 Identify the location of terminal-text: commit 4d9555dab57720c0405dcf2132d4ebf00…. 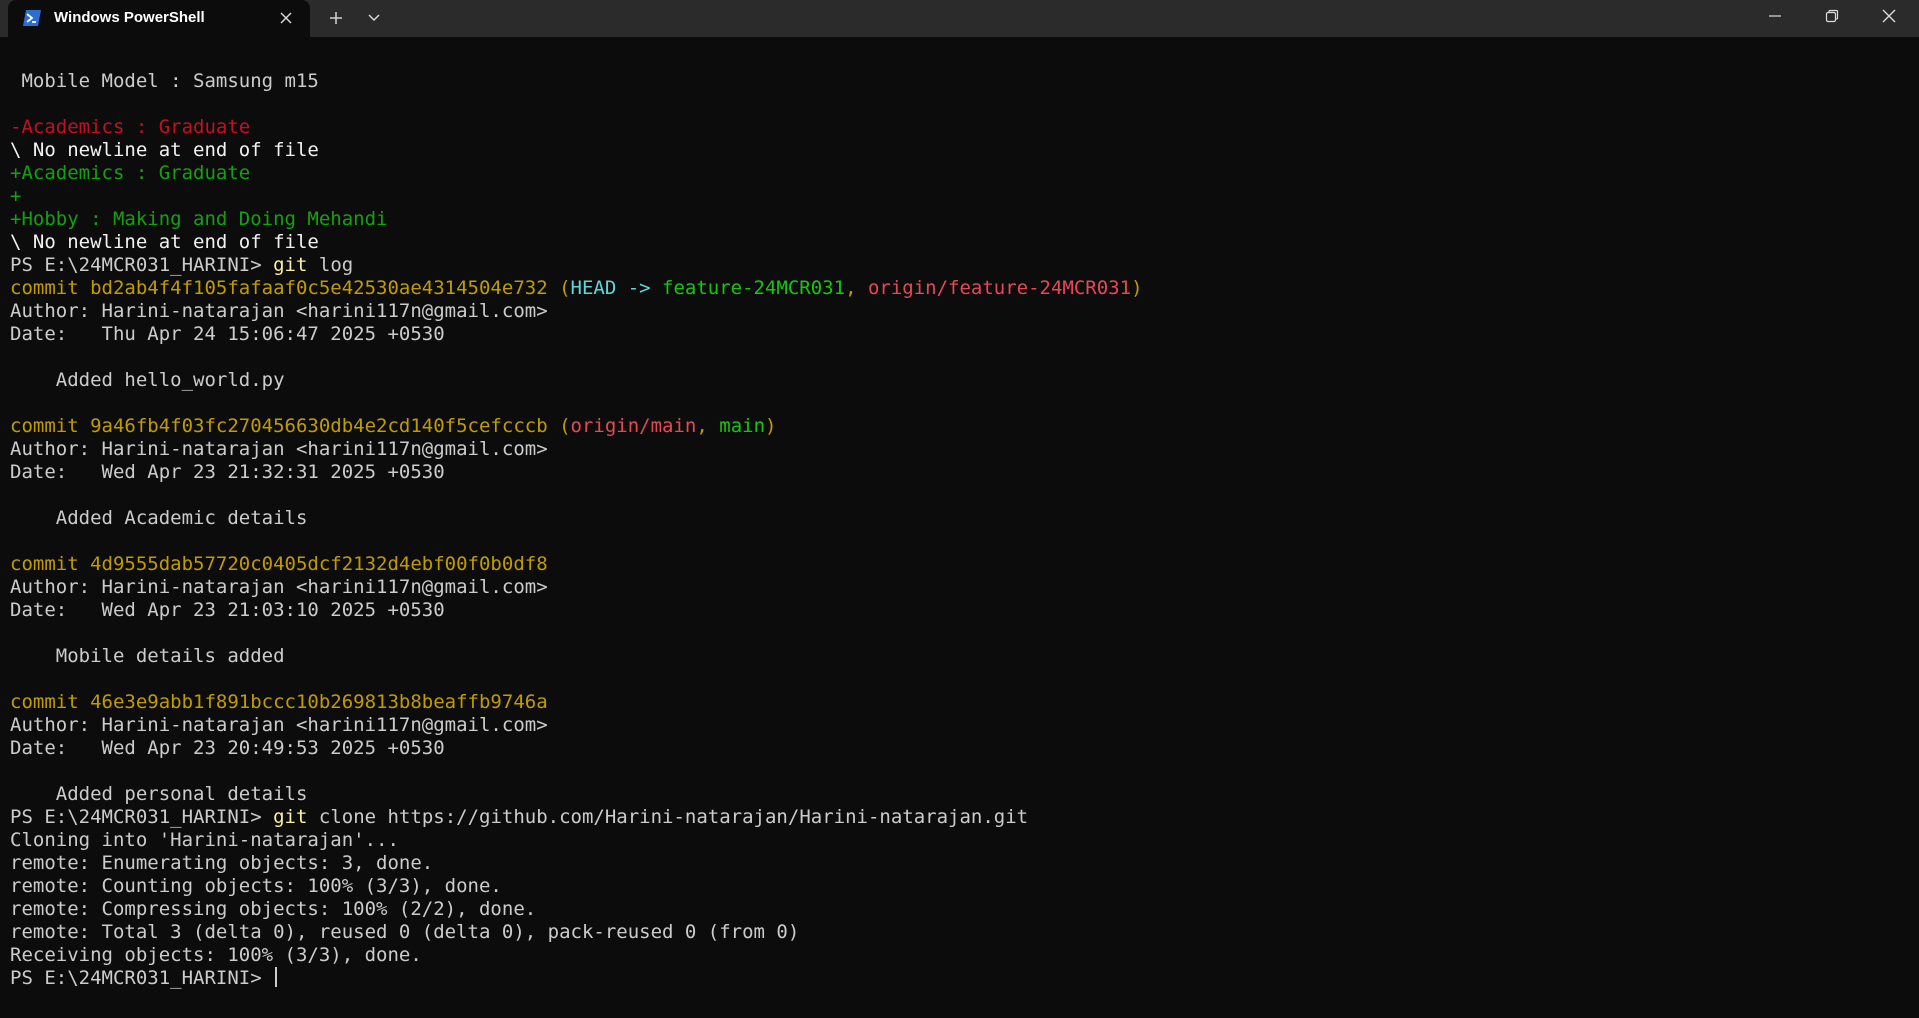
(279, 564).